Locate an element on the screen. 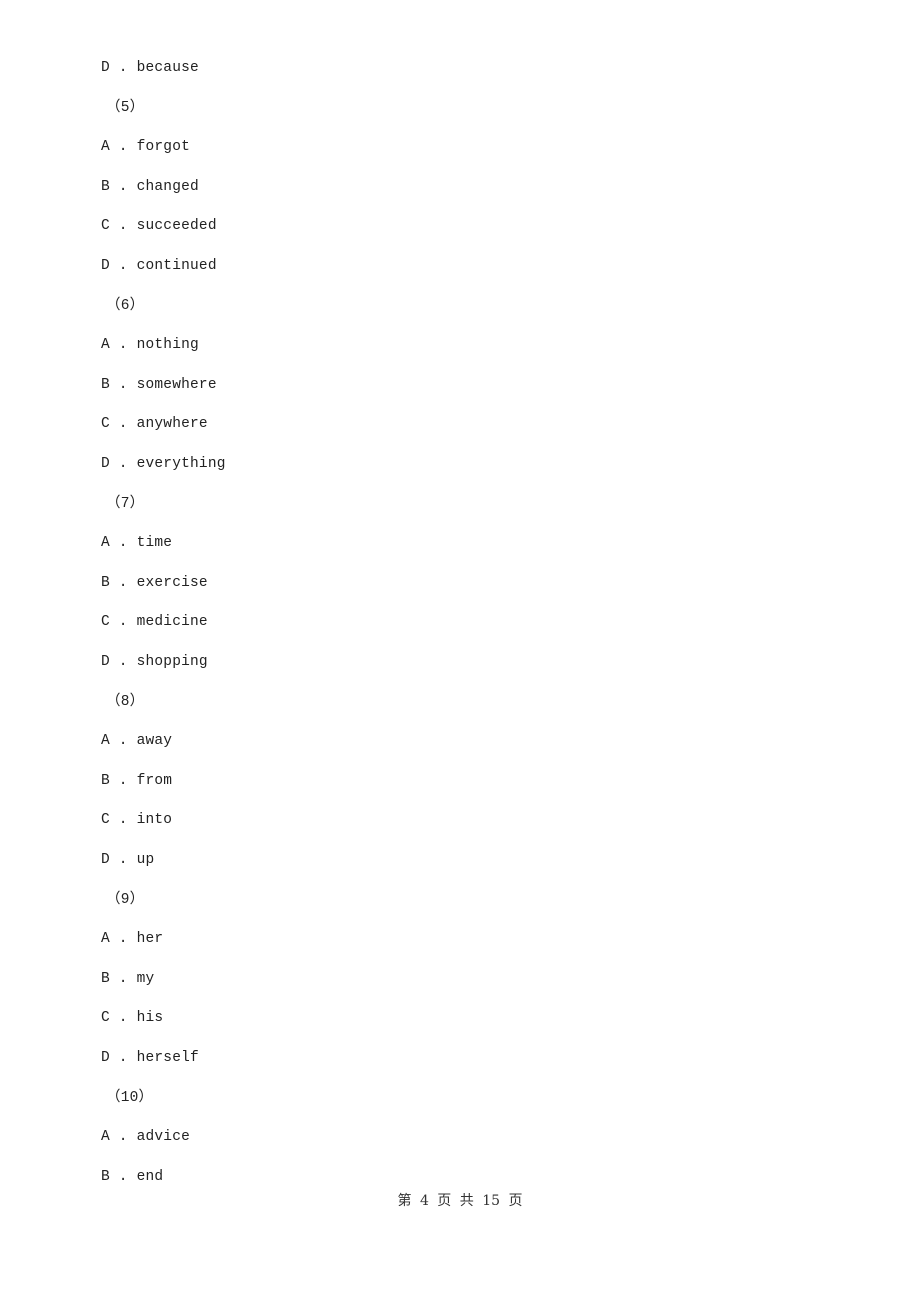  answer-option: A . her is located at coordinates (132, 939).